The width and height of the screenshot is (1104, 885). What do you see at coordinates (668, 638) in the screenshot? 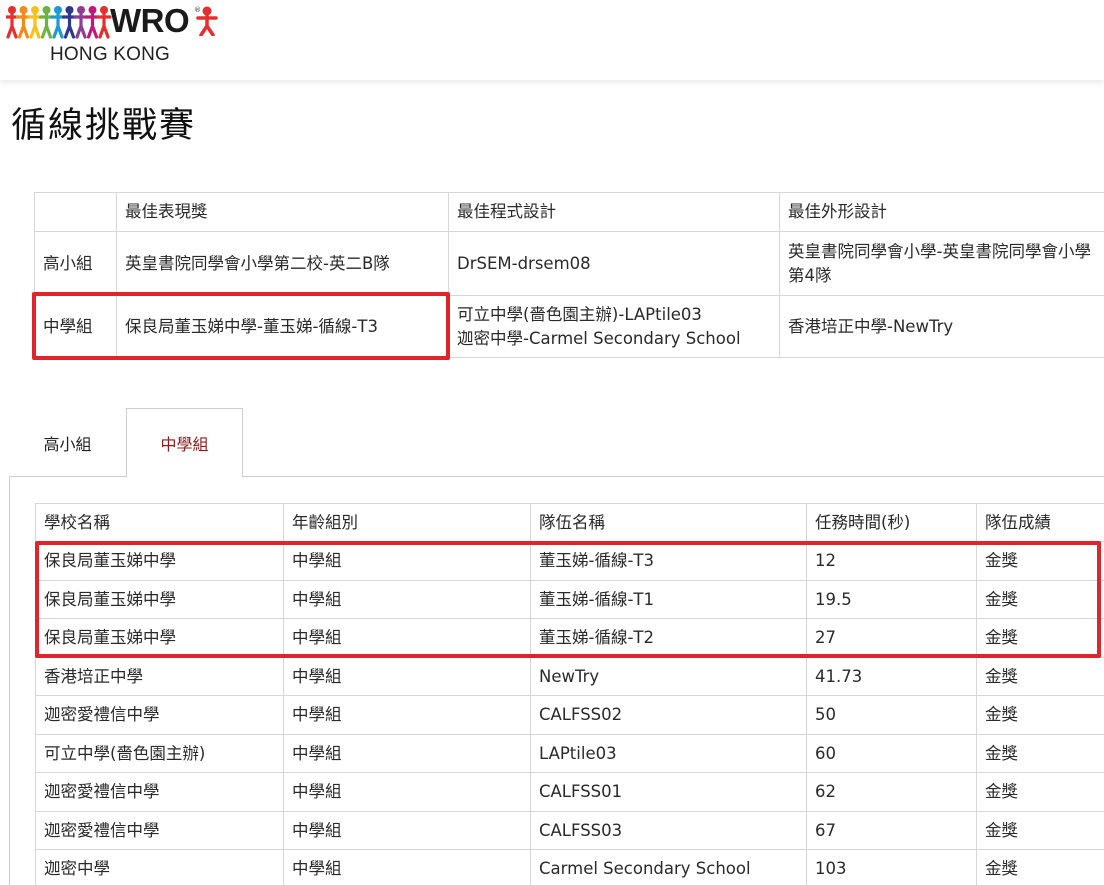
I see `cell-team: 董玉娣-循線-T2` at bounding box center [668, 638].